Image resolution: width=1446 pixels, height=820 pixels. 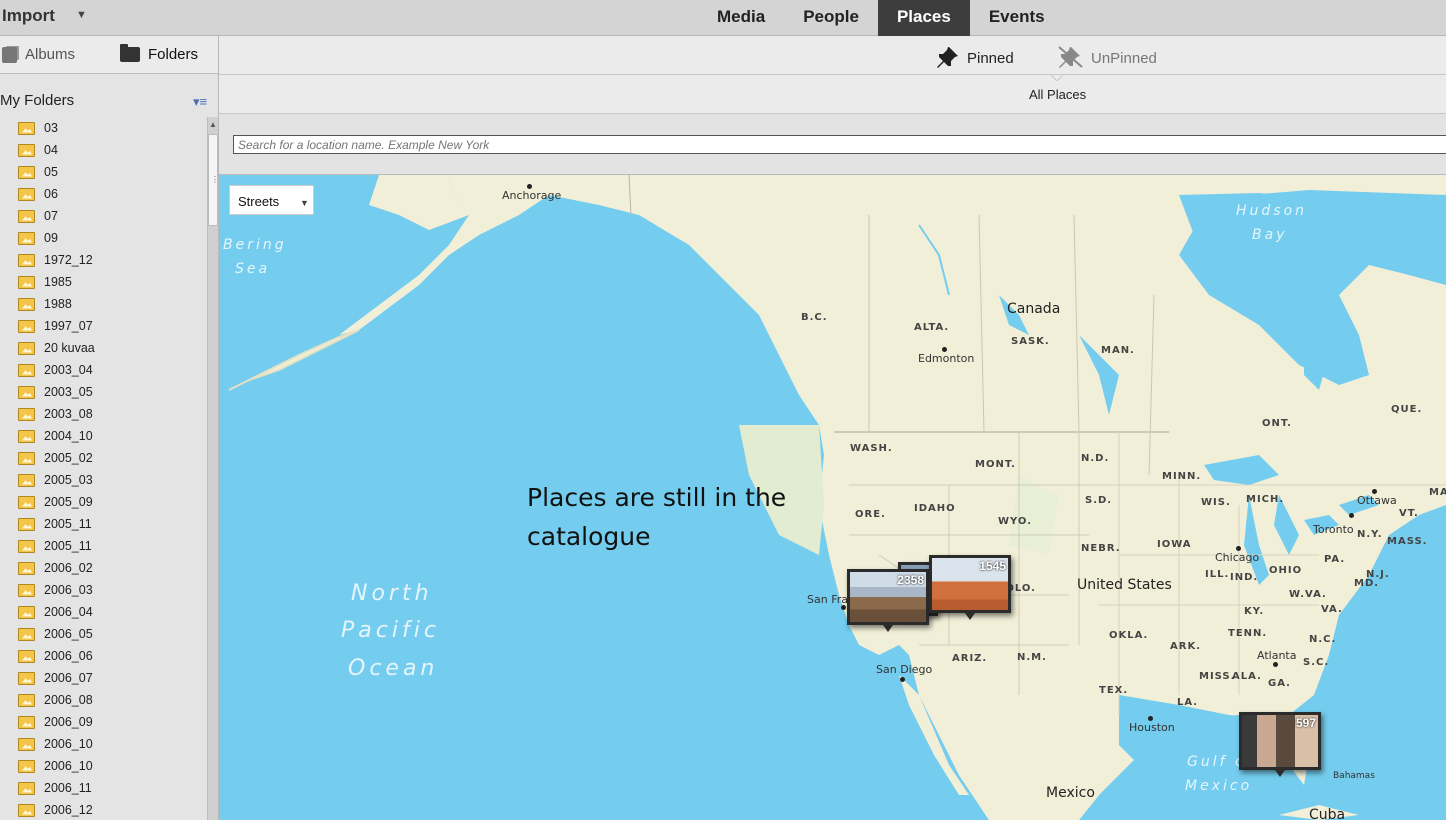 What do you see at coordinates (103, 326) in the screenshot?
I see `folder-list-item: 1997_07` at bounding box center [103, 326].